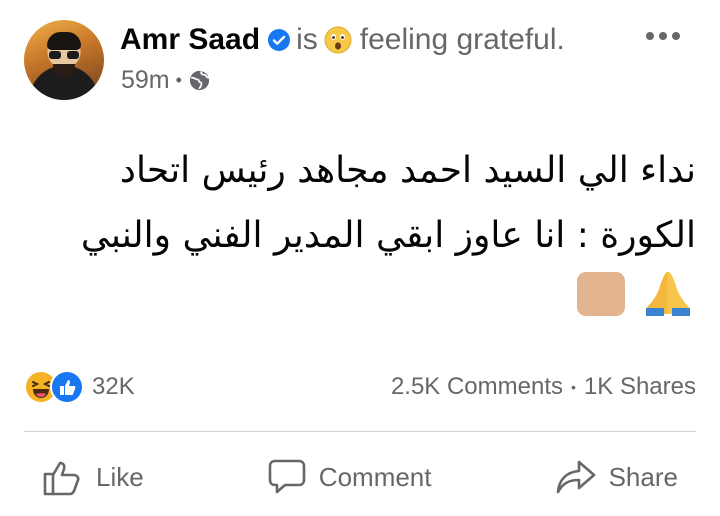 Image resolution: width=720 pixels, height=516 pixels. Describe the element at coordinates (64, 41) in the screenshot. I see `avatar-hair` at that location.